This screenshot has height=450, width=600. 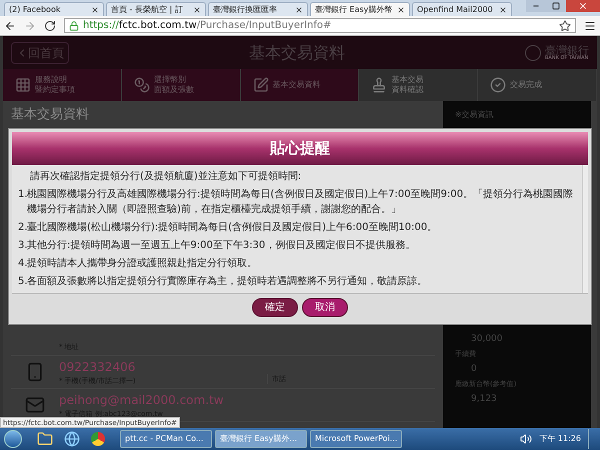 What do you see at coordinates (51, 80) in the screenshot?
I see `step-label: 服務說明` at bounding box center [51, 80].